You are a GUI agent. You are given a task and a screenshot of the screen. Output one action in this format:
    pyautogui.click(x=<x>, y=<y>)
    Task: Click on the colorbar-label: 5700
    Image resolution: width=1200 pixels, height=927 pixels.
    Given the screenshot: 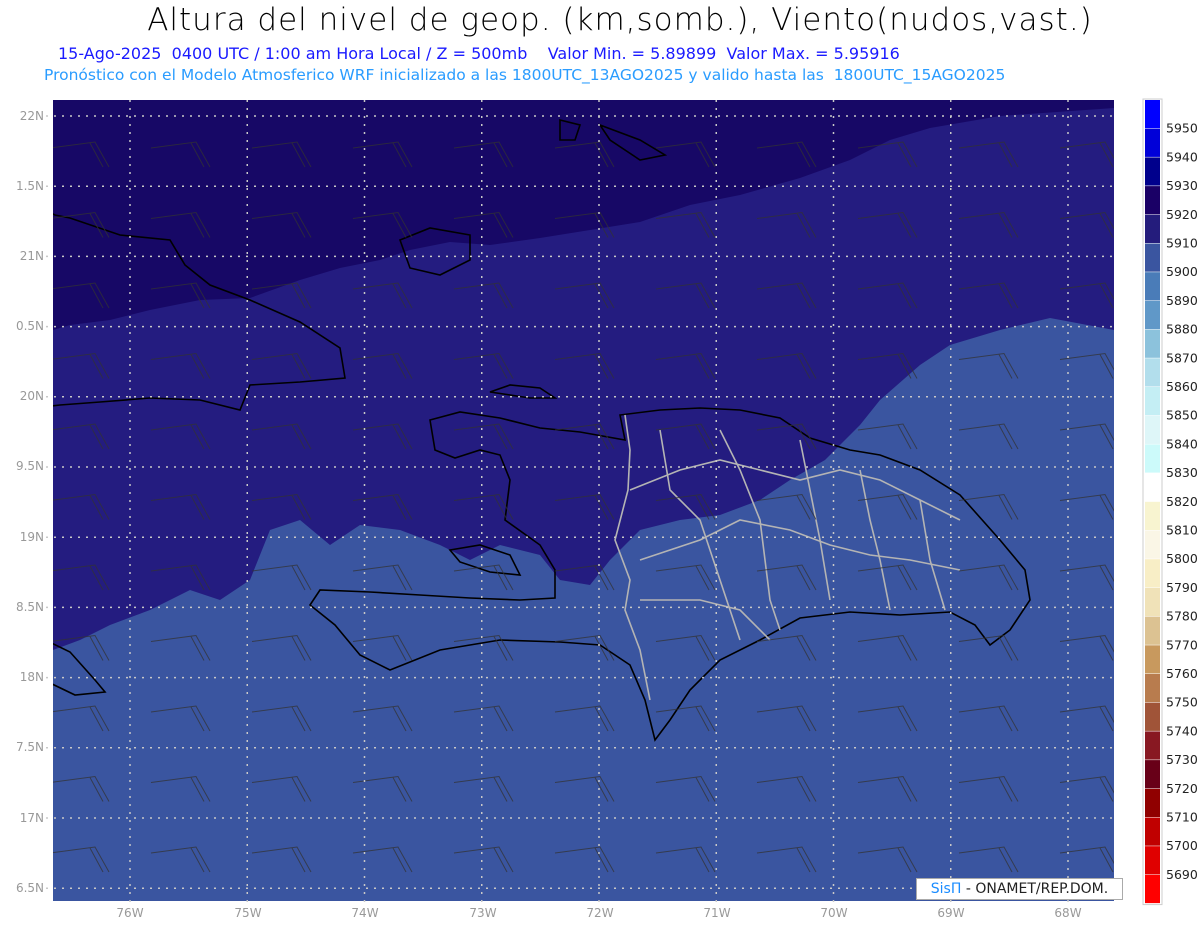 What is the action you would take?
    pyautogui.click(x=1182, y=845)
    